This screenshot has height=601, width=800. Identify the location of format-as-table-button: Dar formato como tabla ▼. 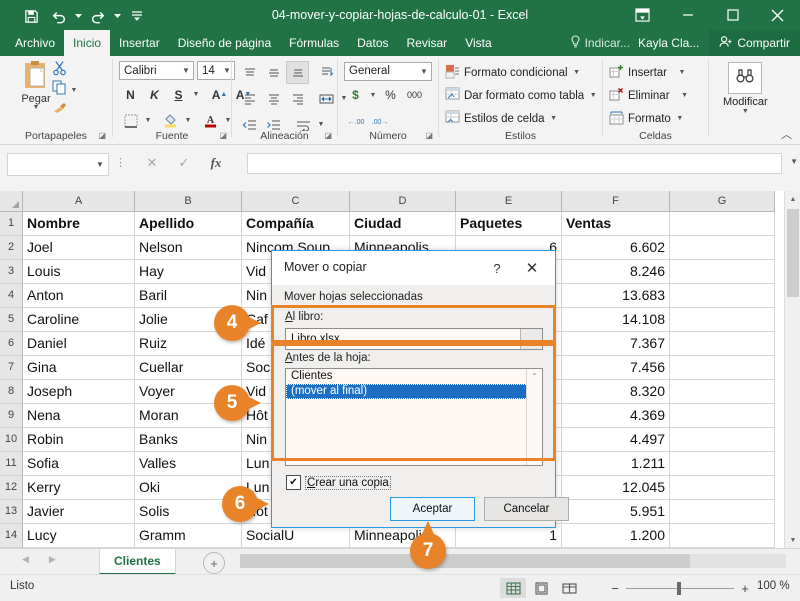
(521, 95).